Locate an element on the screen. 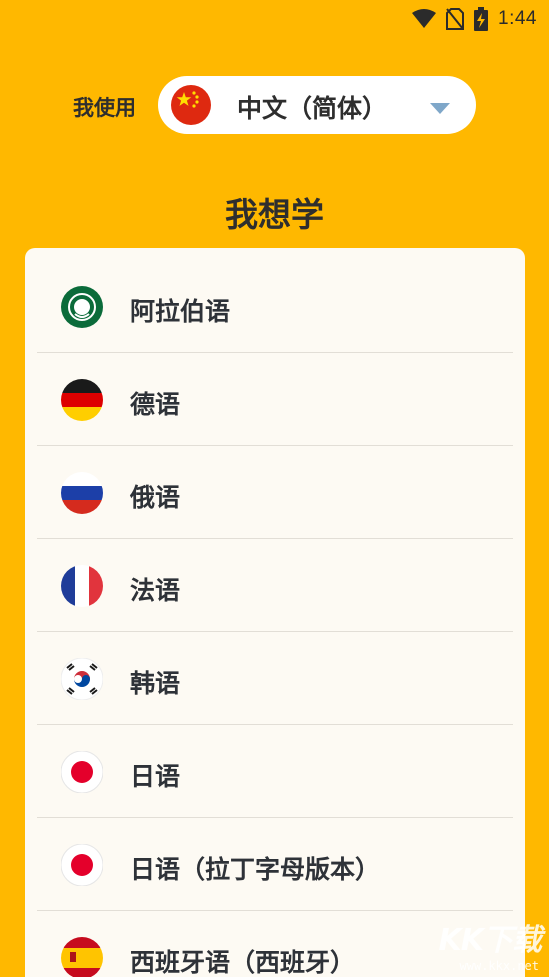  battery-charging-icon is located at coordinates (481, 19).